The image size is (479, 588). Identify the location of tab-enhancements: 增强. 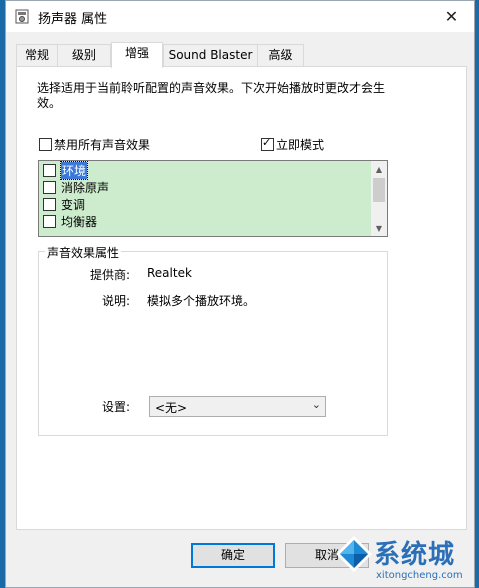
(137, 55).